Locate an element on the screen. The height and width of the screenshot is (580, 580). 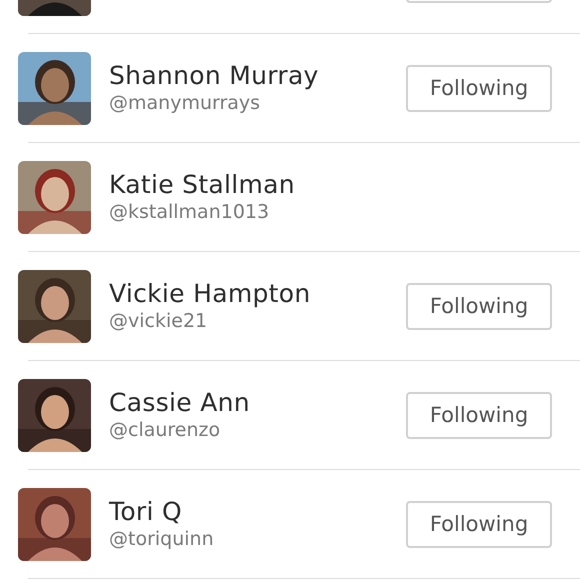
user-name: Cassie Ann is located at coordinates (180, 402).